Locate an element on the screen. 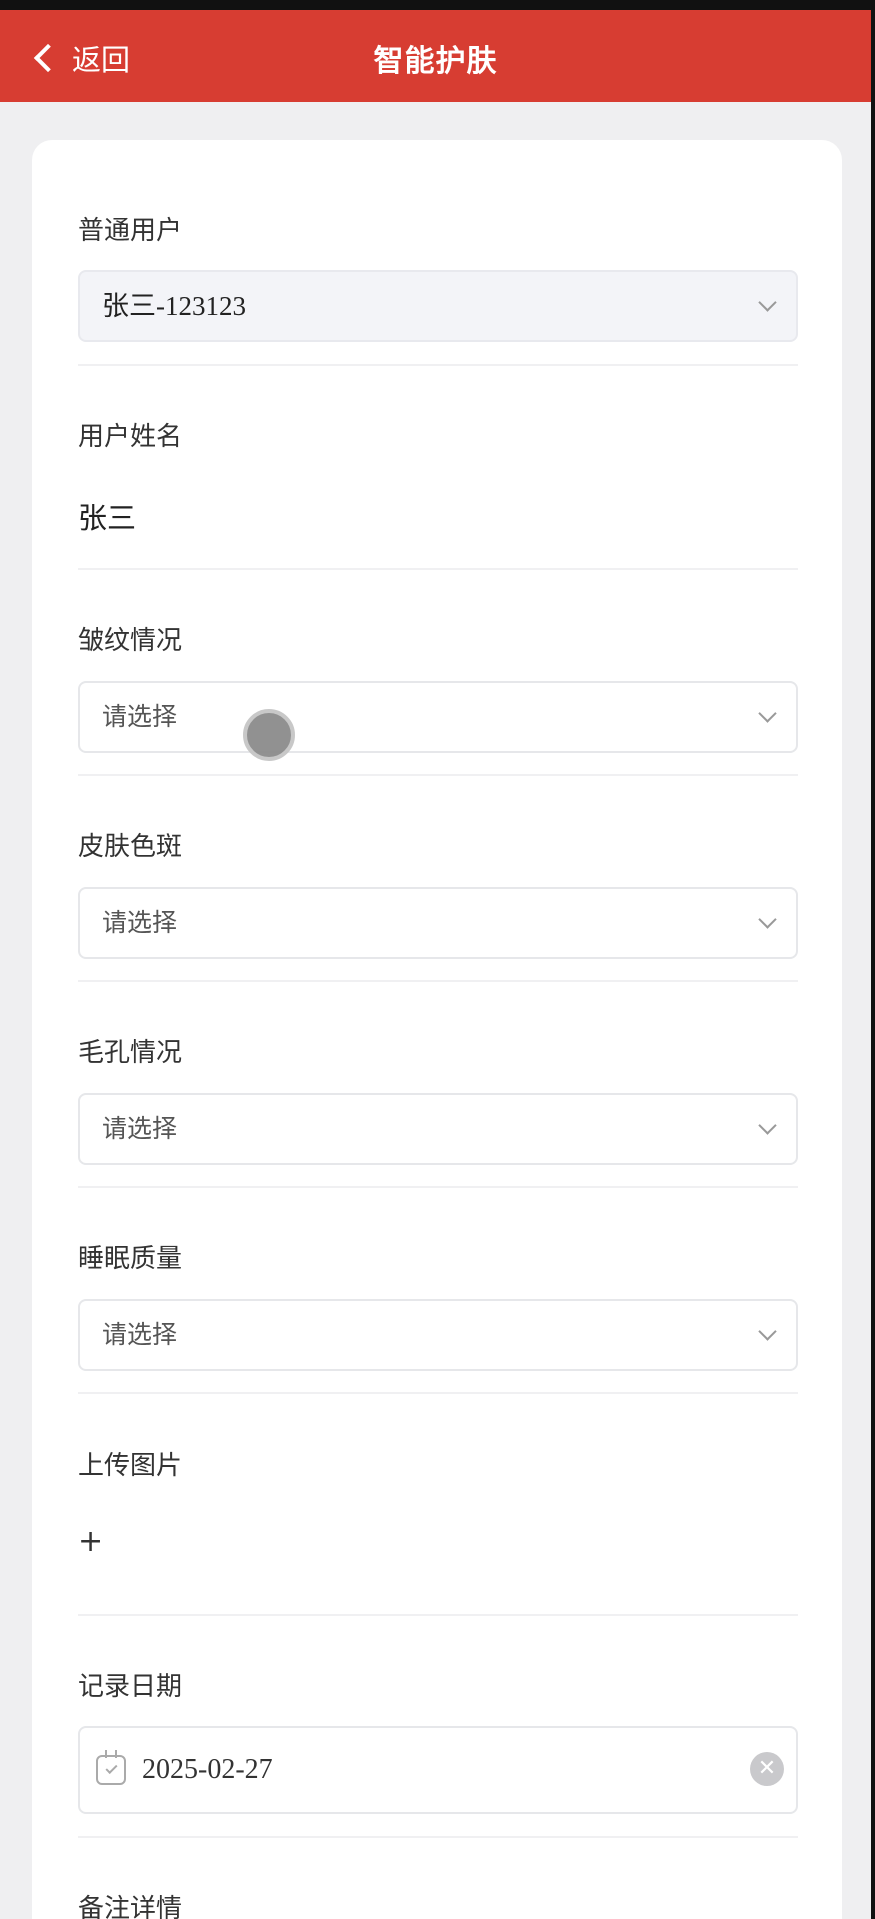 The height and width of the screenshot is (1919, 875). sleep-label: 睡眠质量 is located at coordinates (130, 1259).